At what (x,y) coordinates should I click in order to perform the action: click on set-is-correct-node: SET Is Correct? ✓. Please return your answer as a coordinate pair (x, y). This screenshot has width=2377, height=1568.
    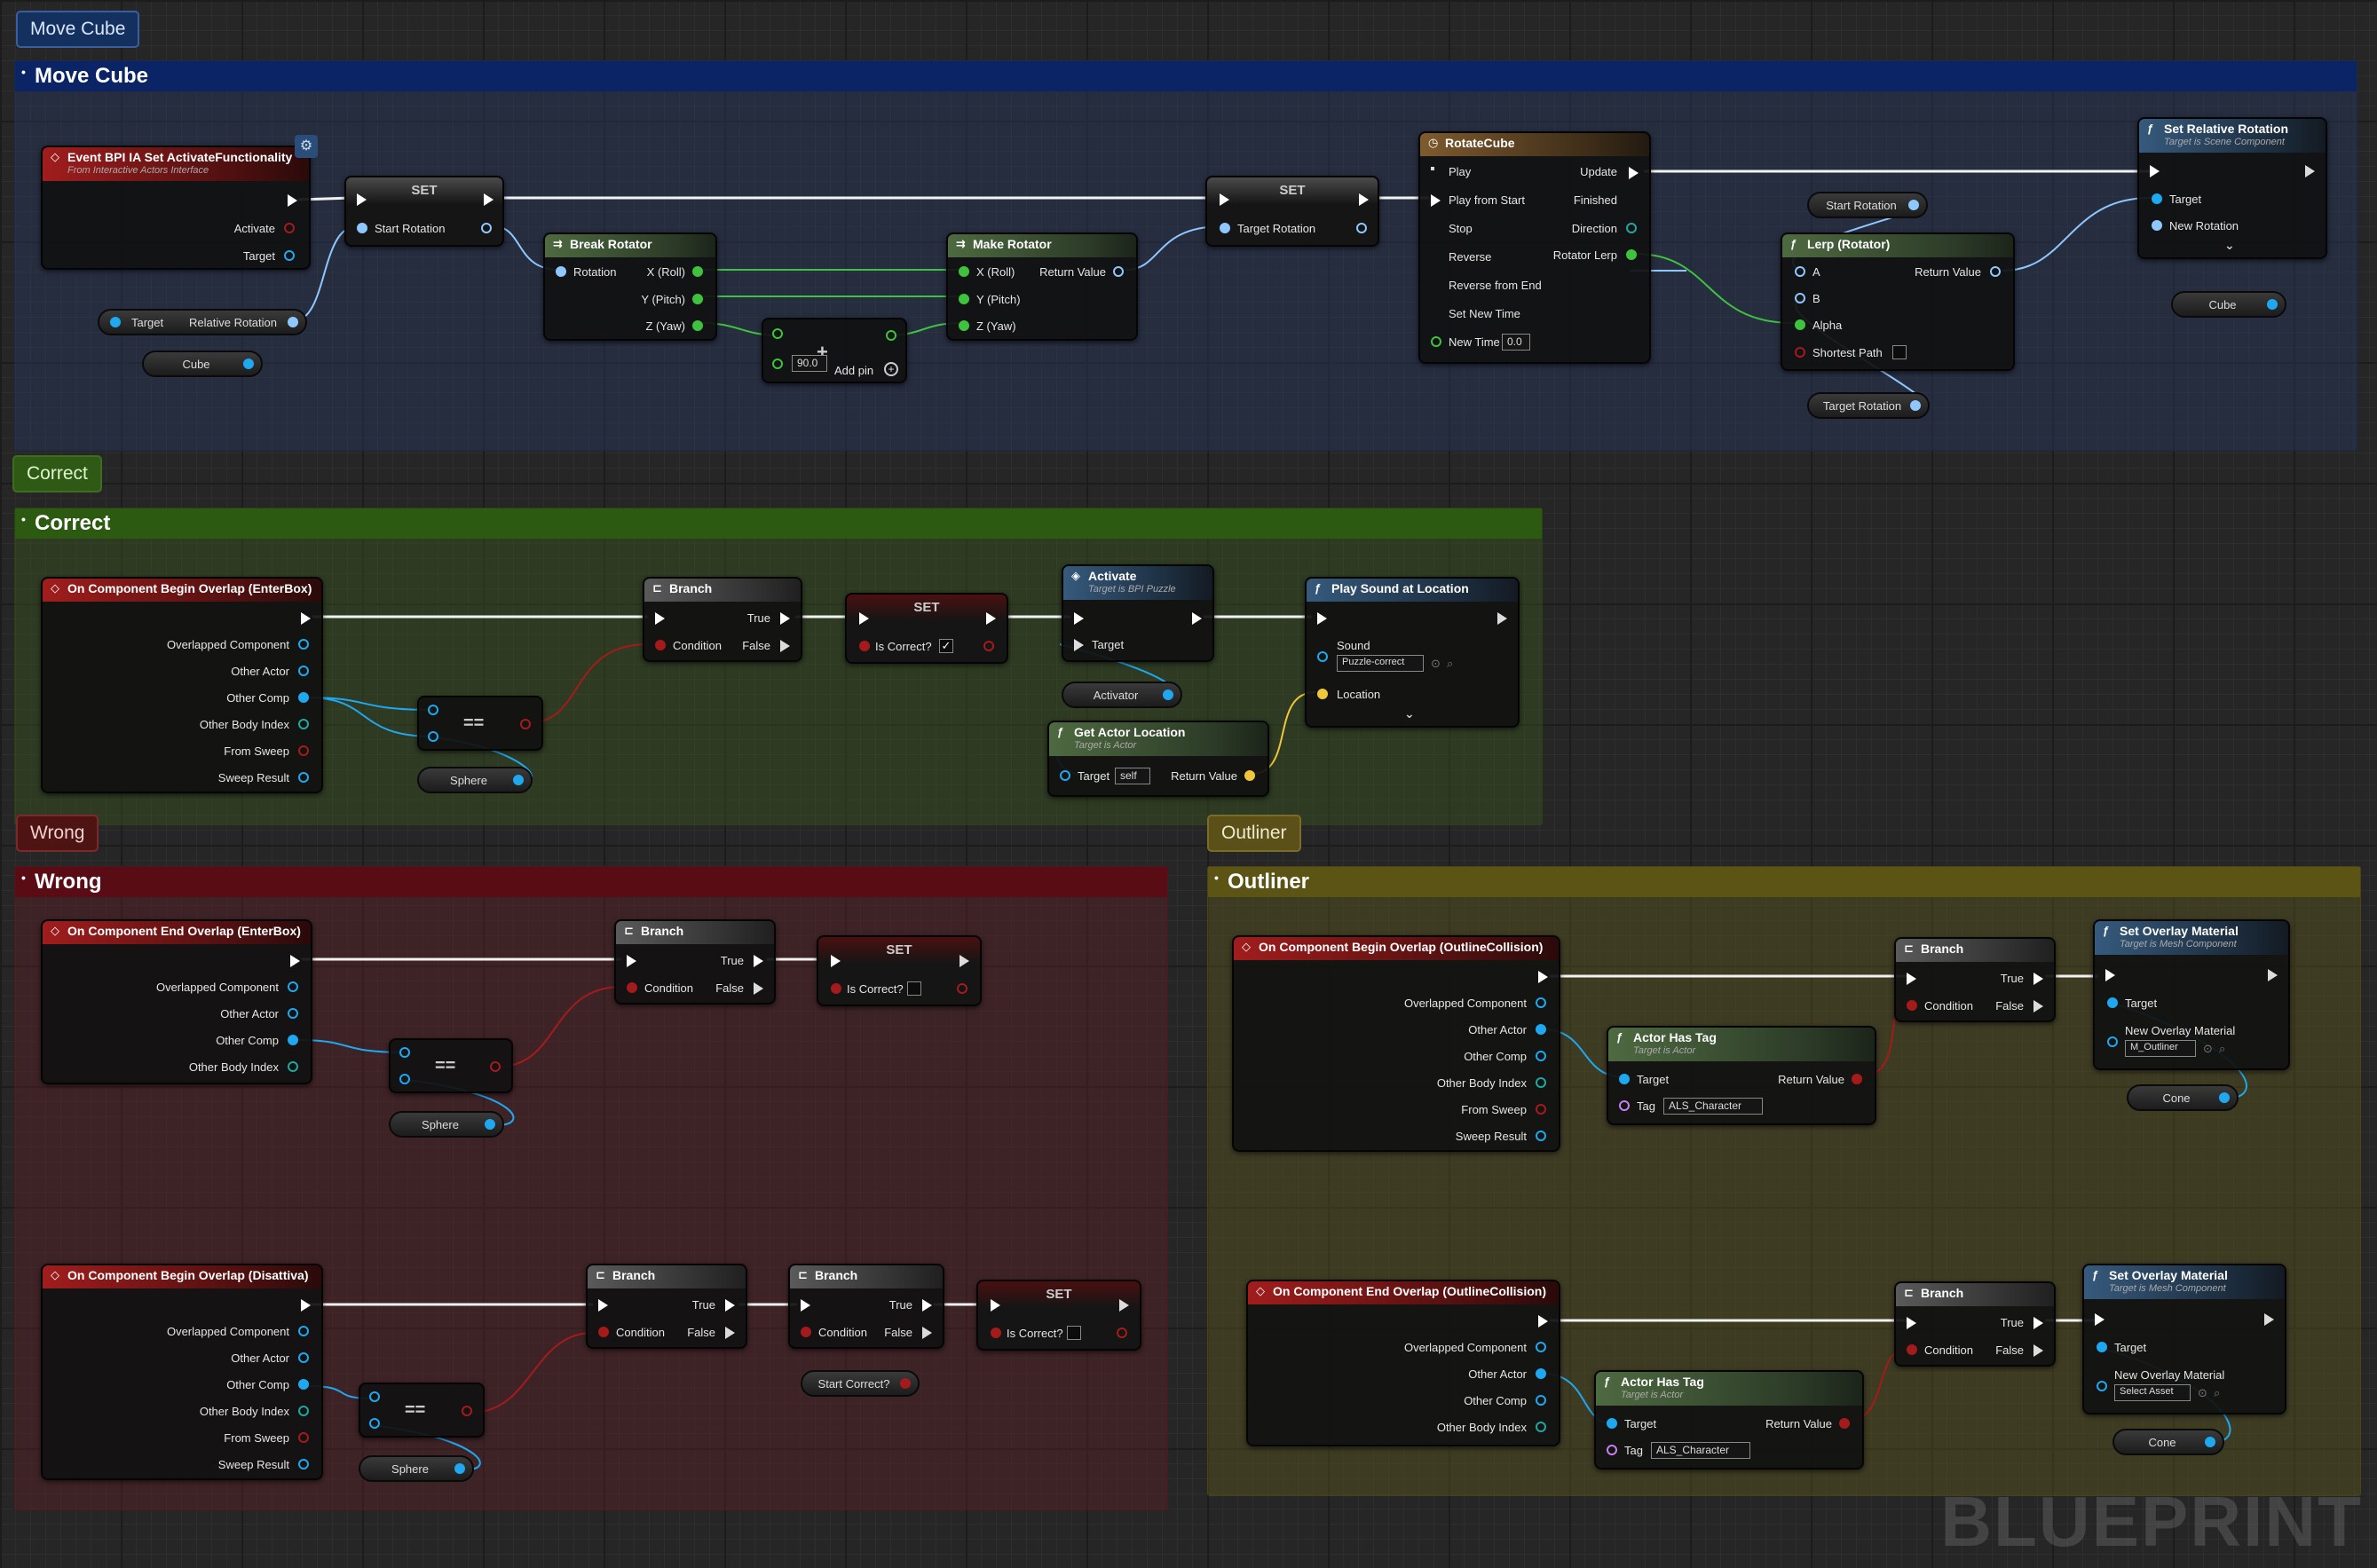
    Looking at the image, I should click on (927, 628).